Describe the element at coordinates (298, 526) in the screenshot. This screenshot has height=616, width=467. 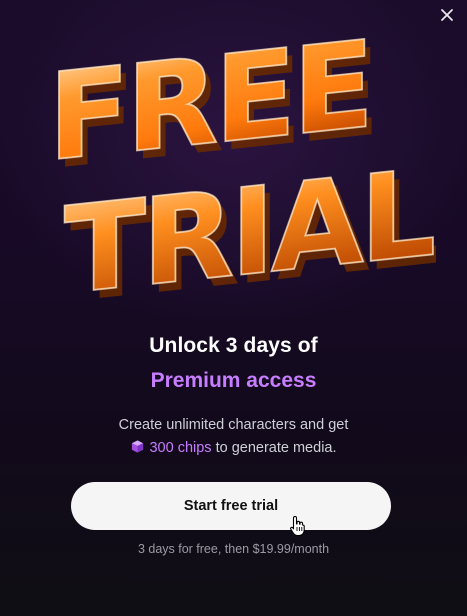
I see `hand-pointer-cursor-icon` at that location.